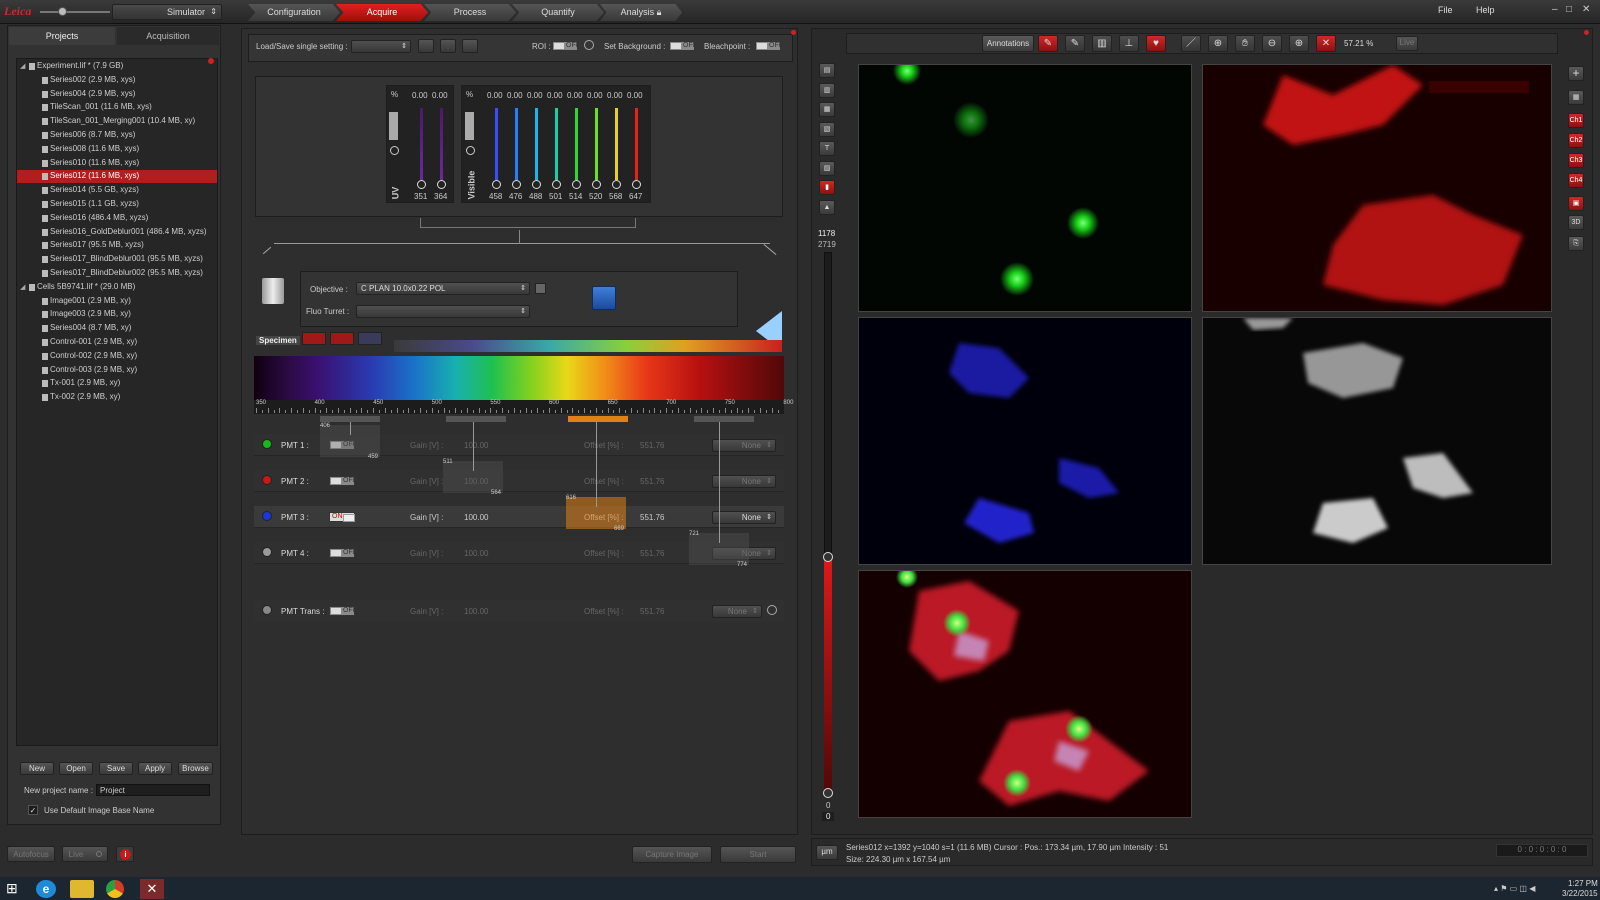 Image resolution: width=1600 pixels, height=900 pixels. What do you see at coordinates (772, 610) in the screenshot?
I see `pmt-trans-settings-icon` at bounding box center [772, 610].